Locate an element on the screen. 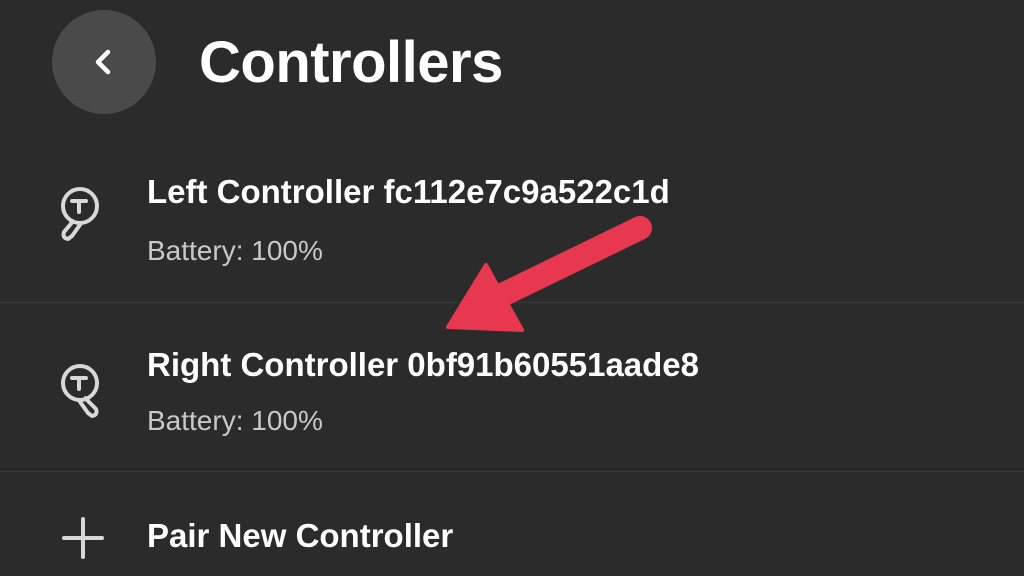 Image resolution: width=1024 pixels, height=576 pixels. page-title: Controllers is located at coordinates (351, 62).